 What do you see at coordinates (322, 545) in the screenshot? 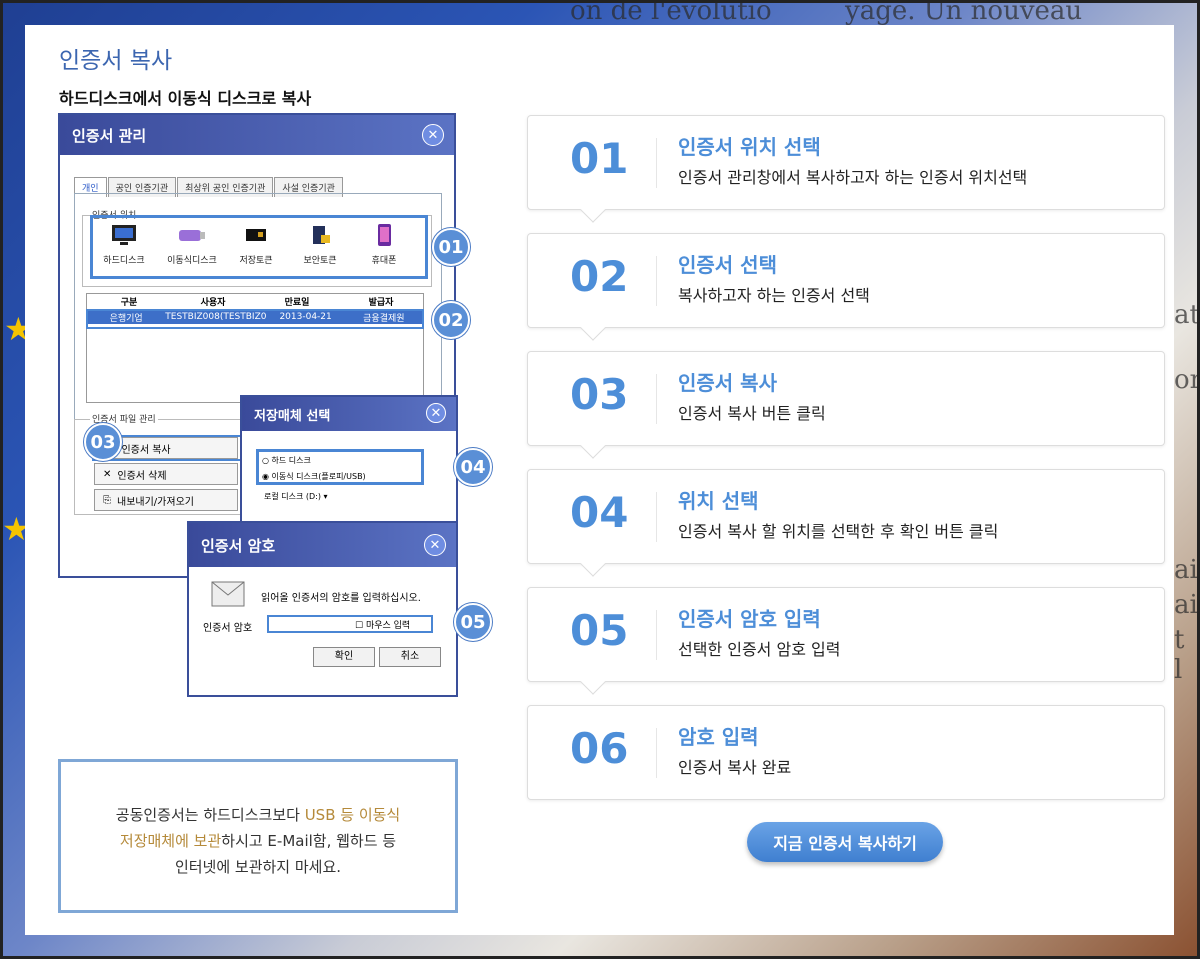
I see `window-title: 인증서 암호` at bounding box center [322, 545].